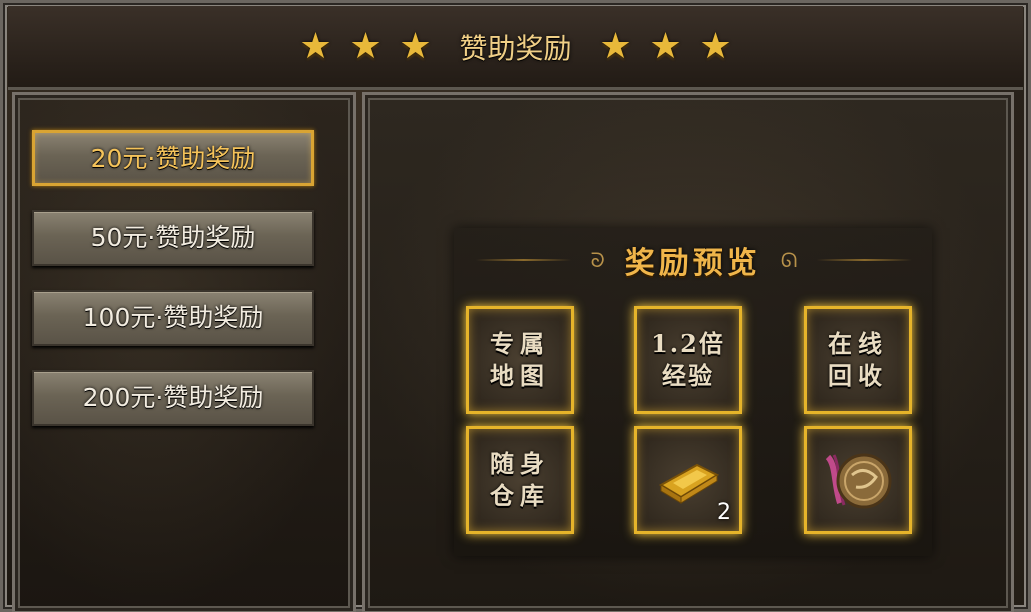 The height and width of the screenshot is (612, 1031). I want to click on reward-slot-online-recycle: 在线回收, so click(858, 360).